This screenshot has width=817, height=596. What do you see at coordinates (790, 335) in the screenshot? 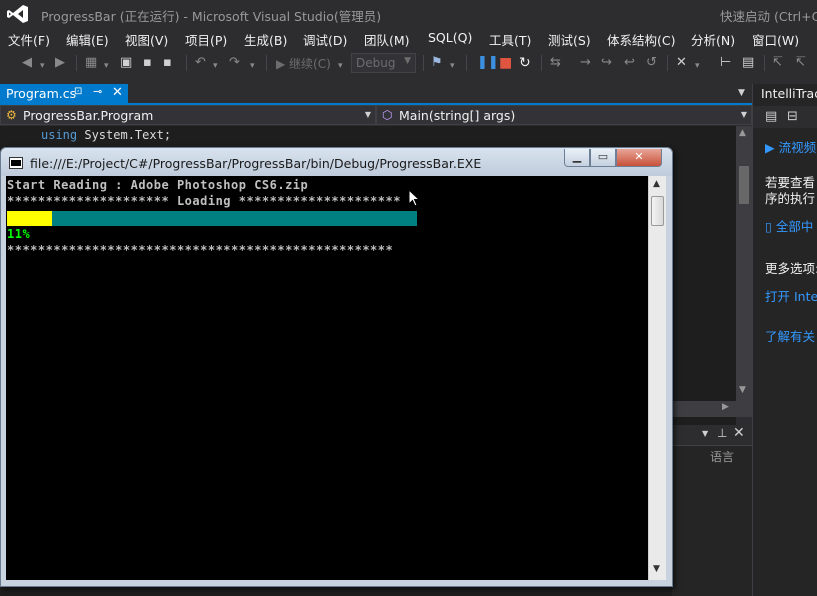
I see `learn-more-link: 了解有关` at bounding box center [790, 335].